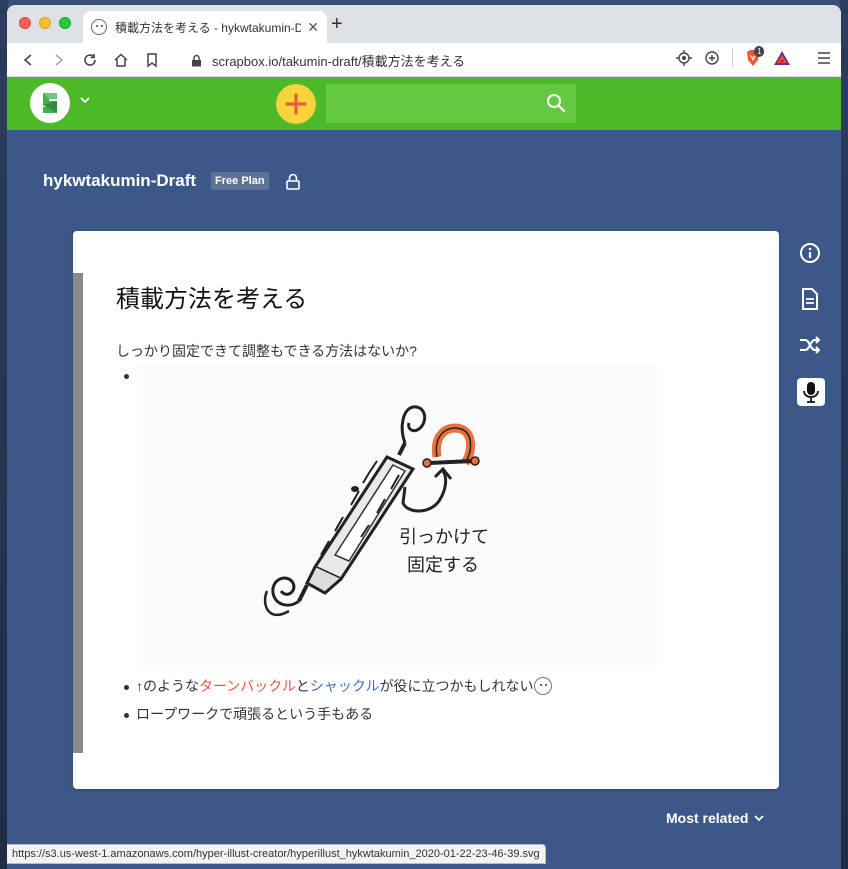 The image size is (848, 869). I want to click on forward-button, so click(59, 60).